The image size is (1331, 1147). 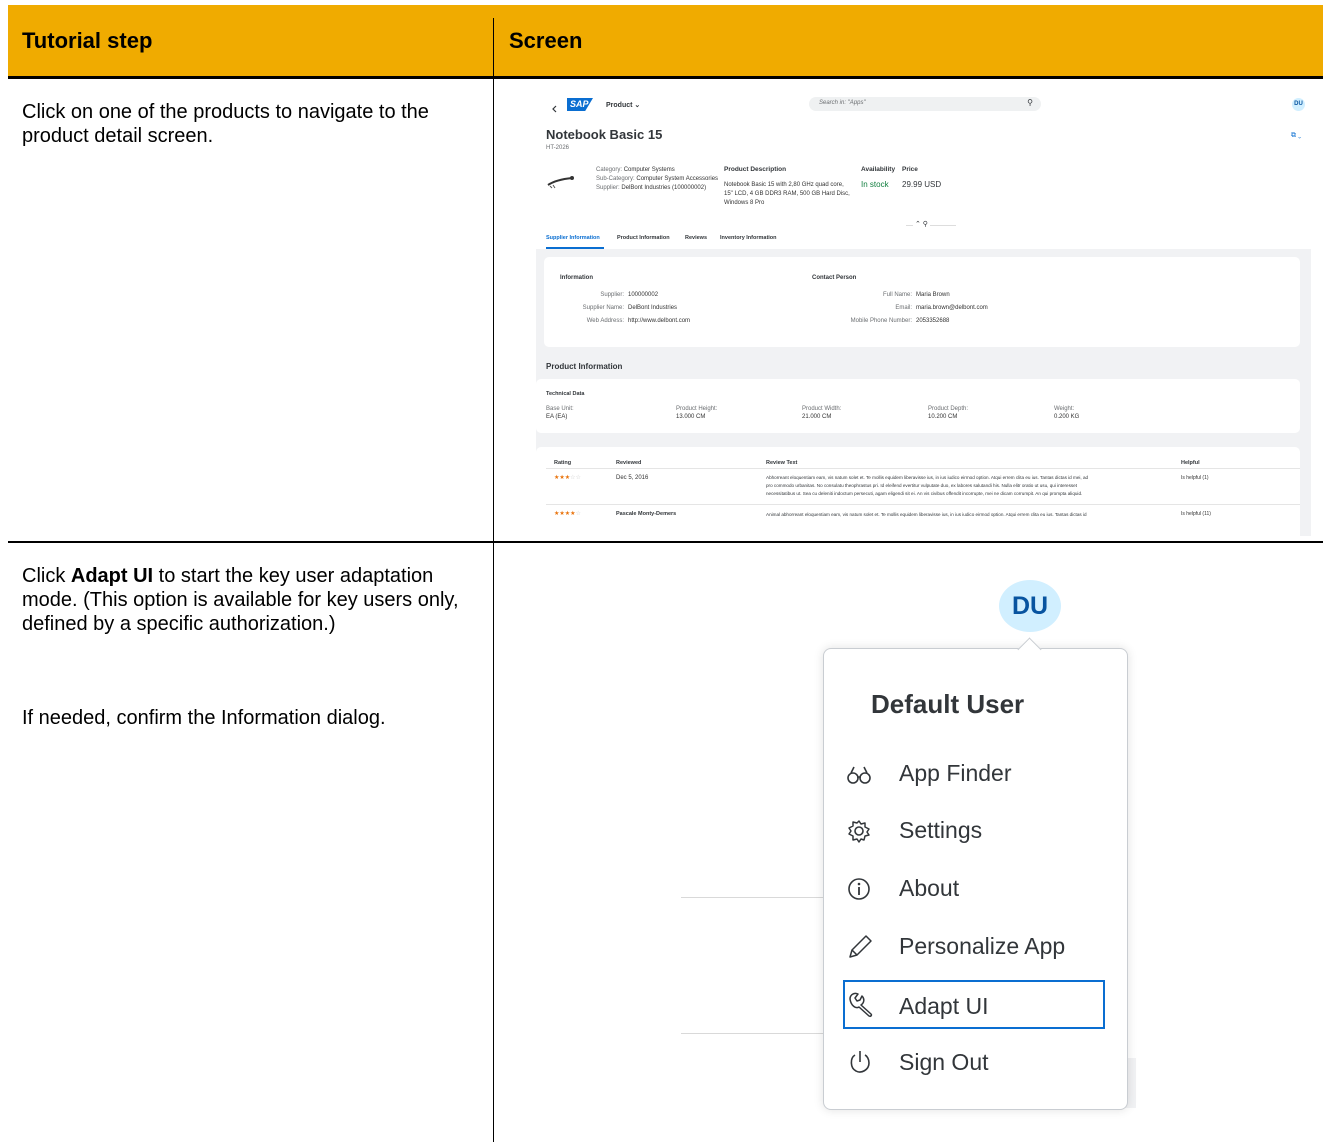 I want to click on product-information-title: Product Information, so click(x=584, y=366).